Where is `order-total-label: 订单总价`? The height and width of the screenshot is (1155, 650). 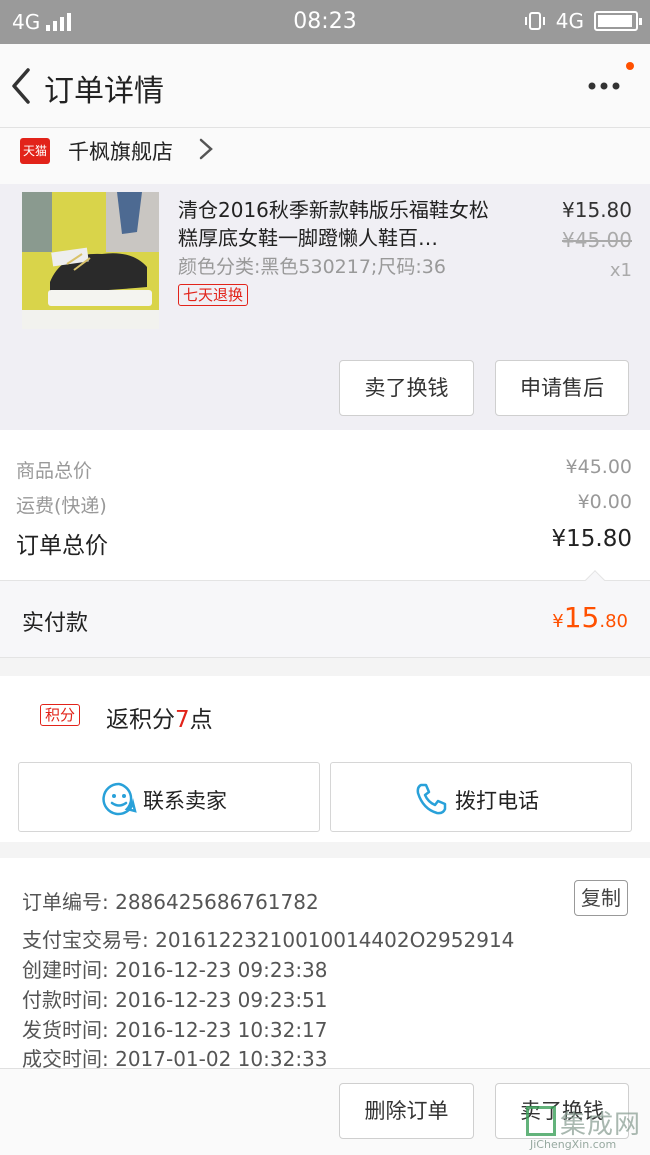 order-total-label: 订单总价 is located at coordinates (62, 546).